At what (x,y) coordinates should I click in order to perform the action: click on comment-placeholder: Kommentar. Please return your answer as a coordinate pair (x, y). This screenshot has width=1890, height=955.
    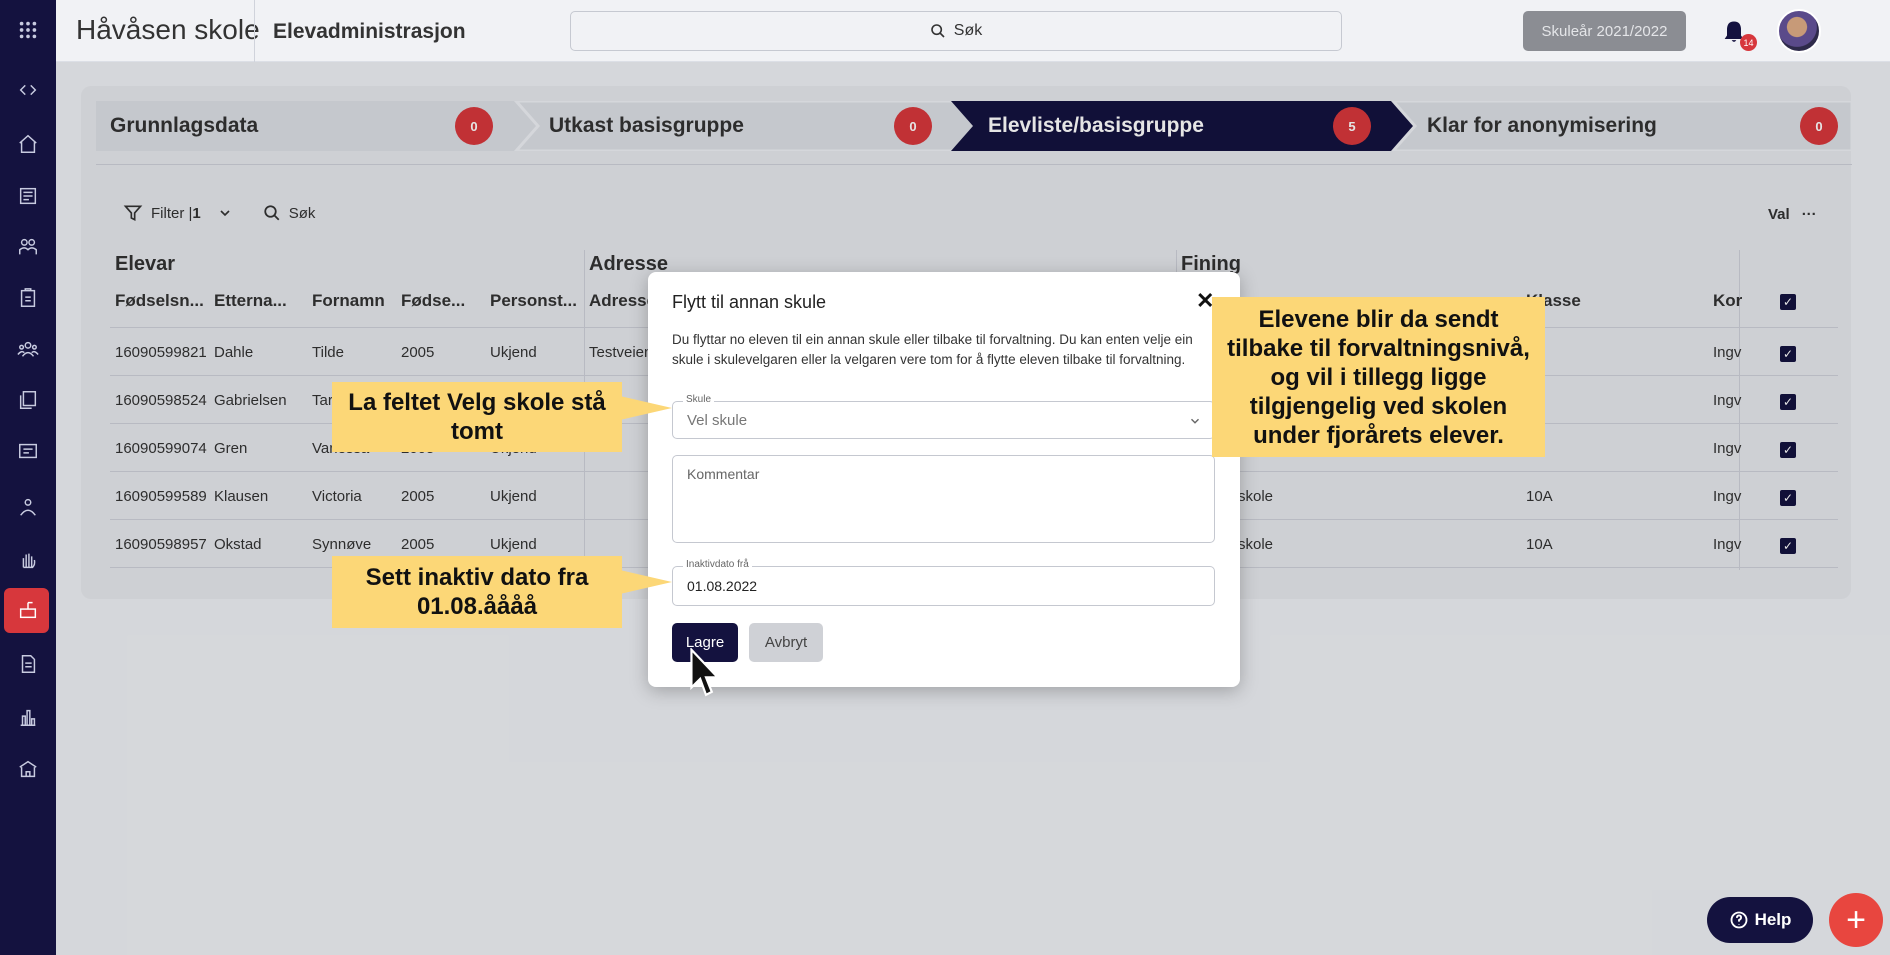
    Looking at the image, I should click on (723, 474).